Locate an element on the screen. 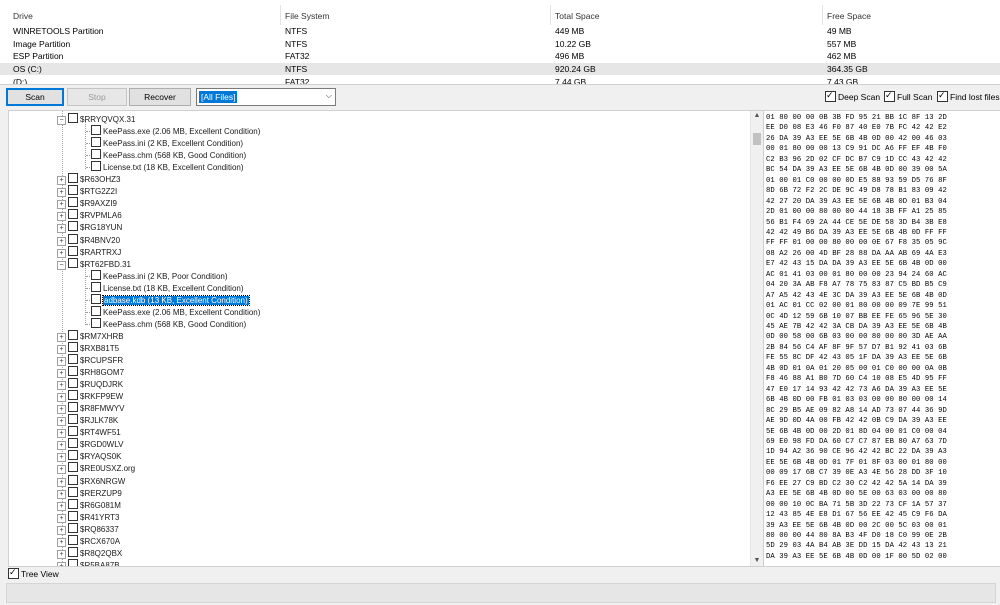 The width and height of the screenshot is (1000, 605). tree-folder-item: − $RRYQVQX.31 is located at coordinates (96, 119).